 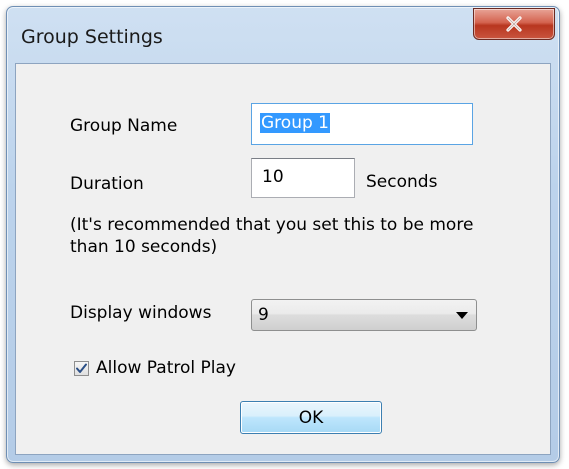 I want to click on close-icon, so click(x=514, y=24).